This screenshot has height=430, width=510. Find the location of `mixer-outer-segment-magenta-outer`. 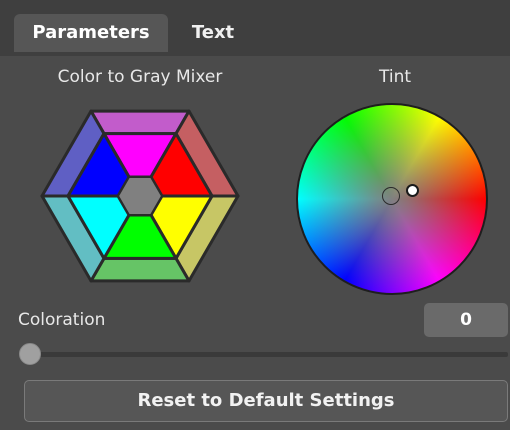

mixer-outer-segment-magenta-outer is located at coordinates (140, 122).